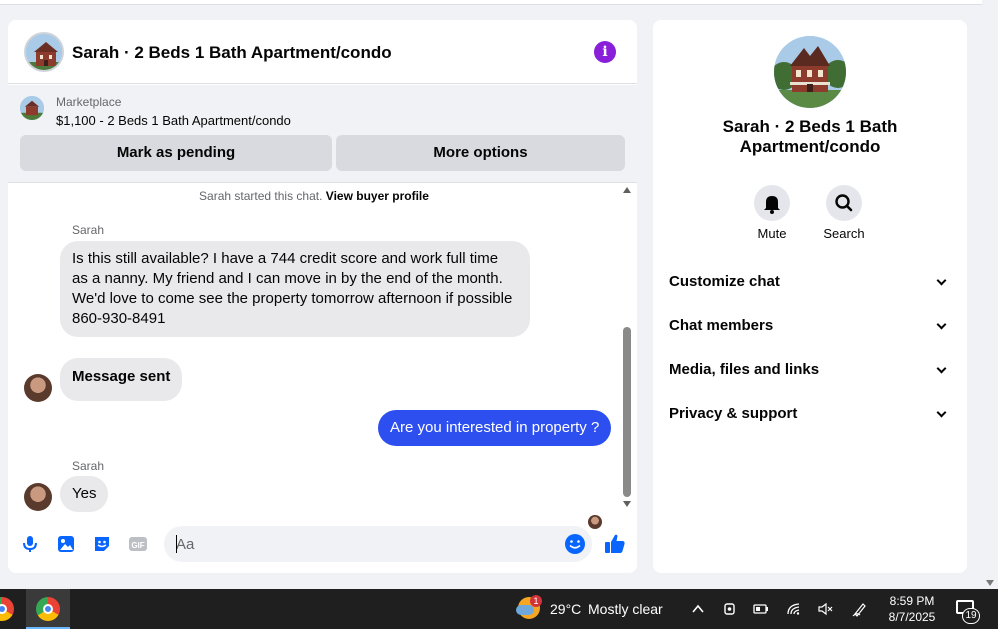 This screenshot has width=998, height=629. I want to click on message-bubble-outgoing: Are you interested in property ?, so click(495, 428).